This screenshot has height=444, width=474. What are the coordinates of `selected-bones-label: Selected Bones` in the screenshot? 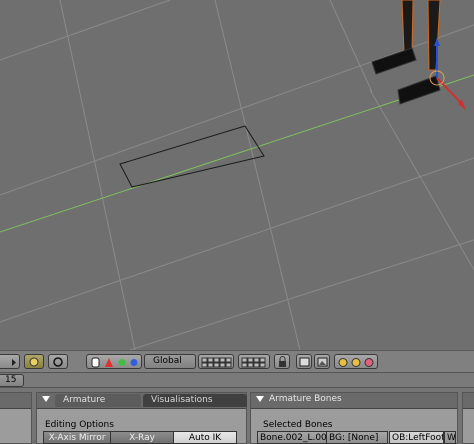 It's located at (298, 425).